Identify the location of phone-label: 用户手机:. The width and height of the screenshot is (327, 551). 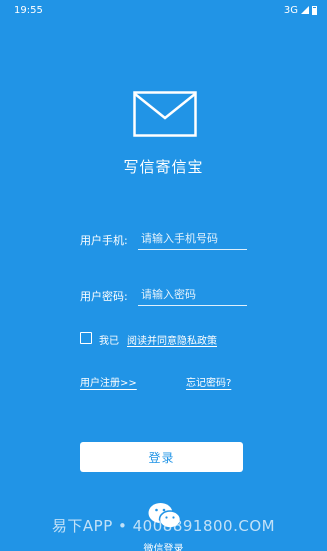
(104, 240).